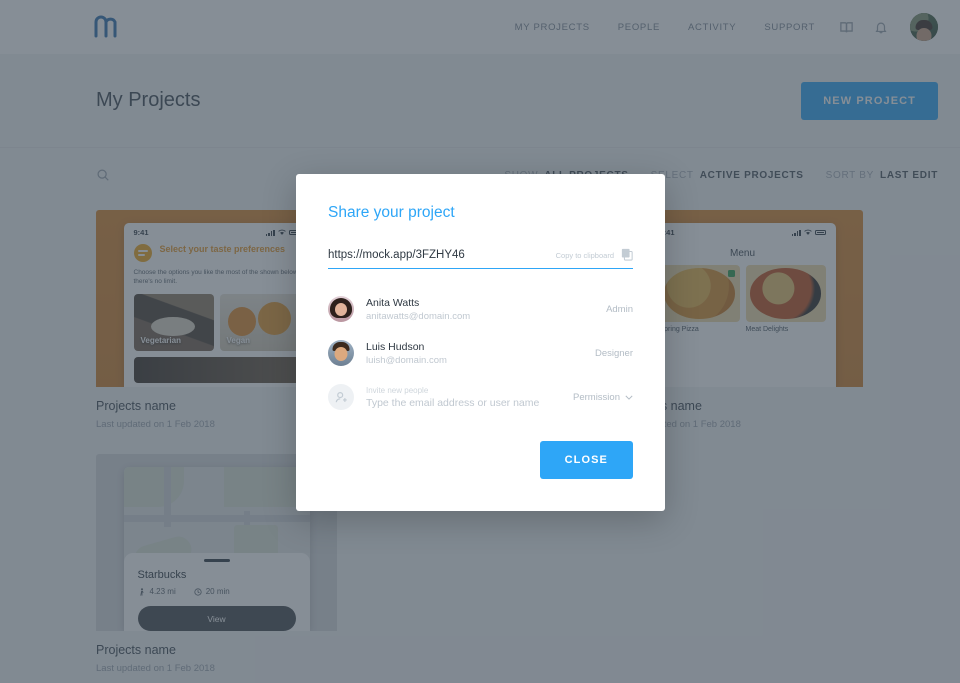 This screenshot has width=960, height=683. Describe the element at coordinates (614, 353) in the screenshot. I see `person-role: Designer` at that location.